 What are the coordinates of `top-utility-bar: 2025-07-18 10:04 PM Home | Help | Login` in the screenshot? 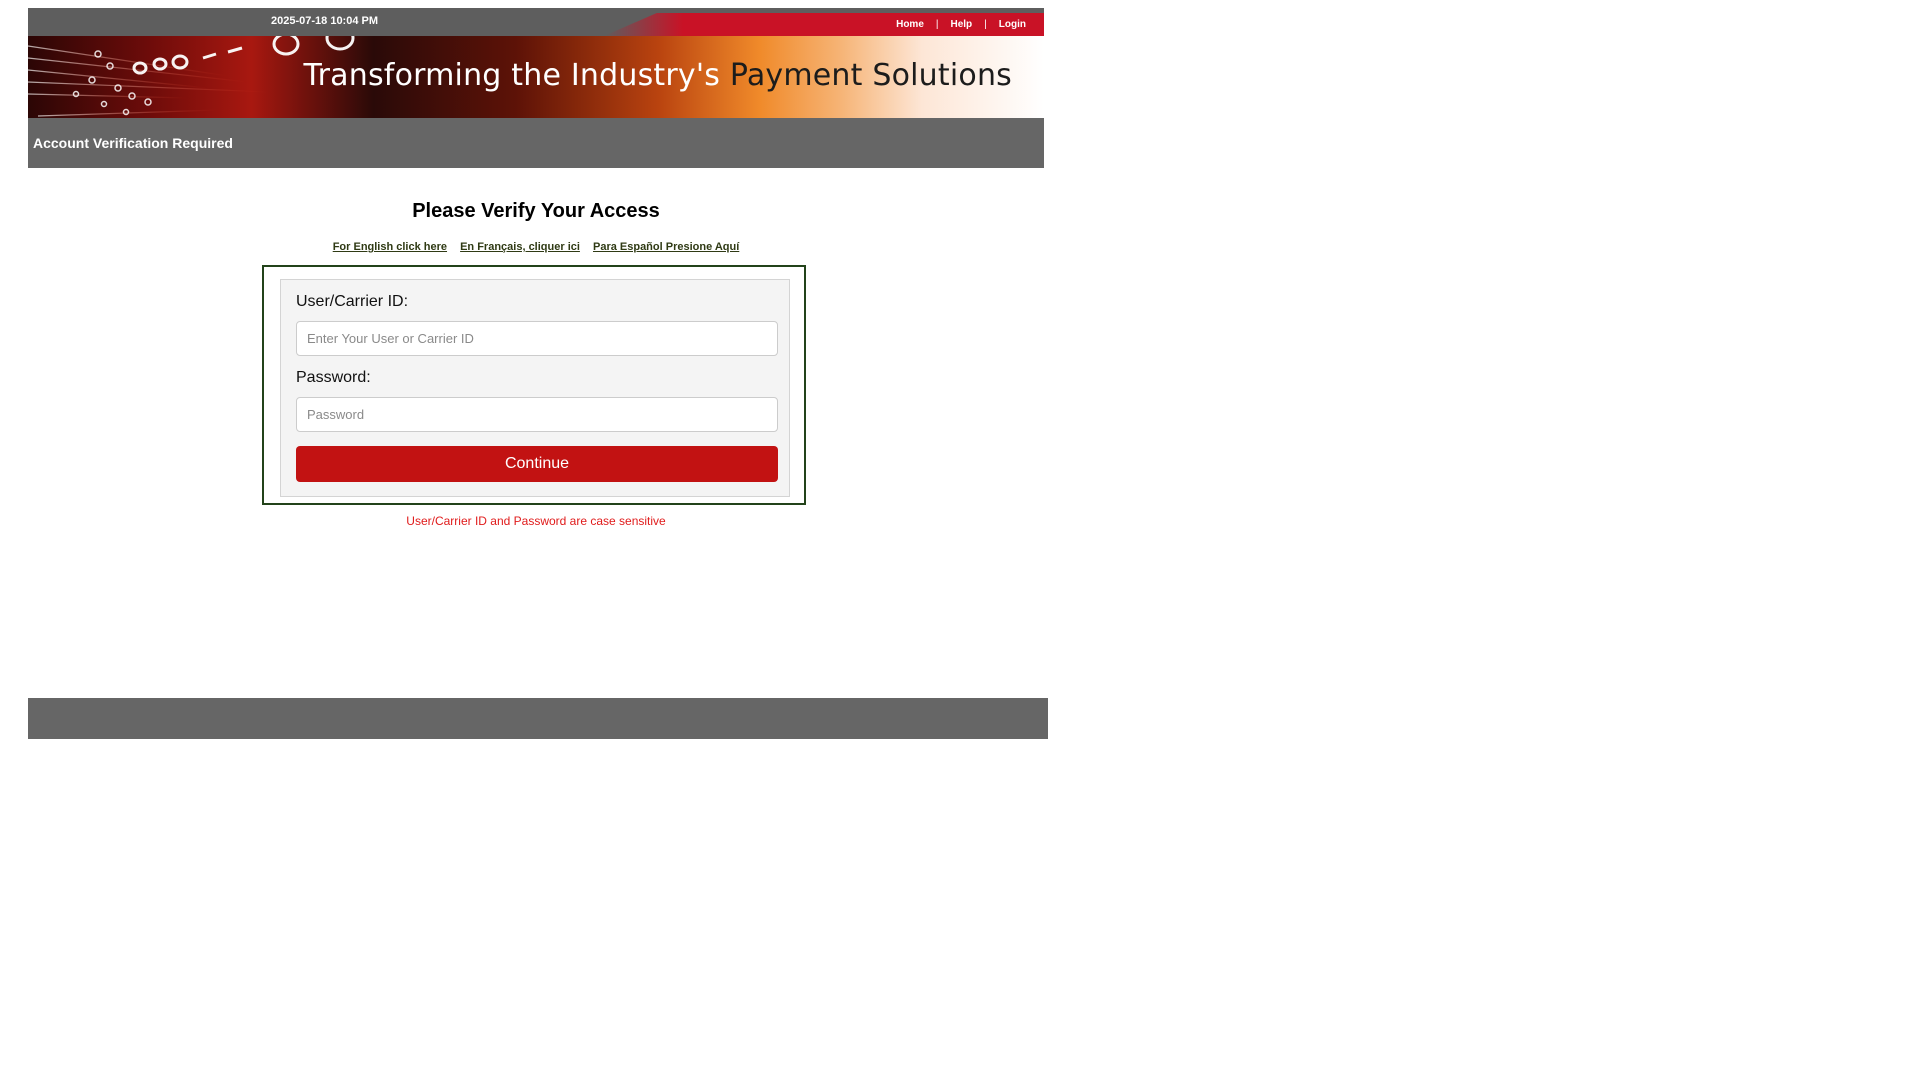 It's located at (536, 22).